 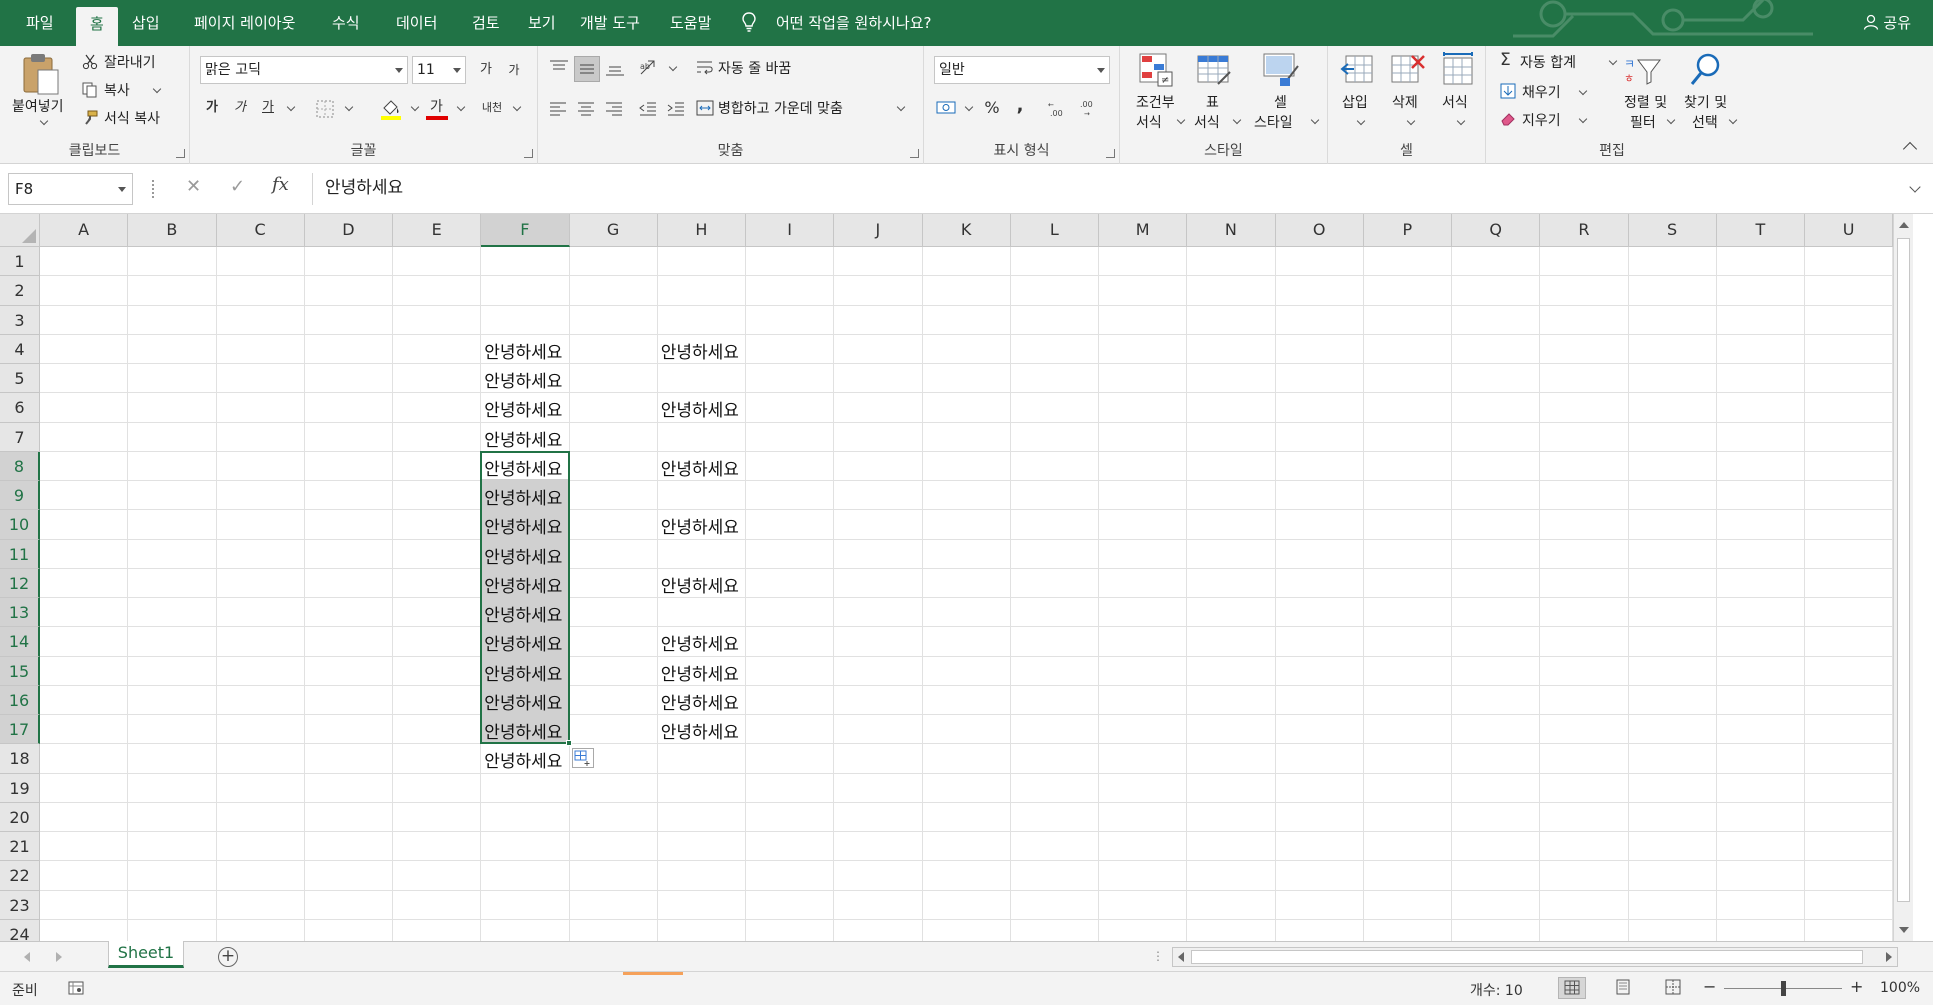 What do you see at coordinates (614, 109) in the screenshot?
I see `align-right-icon` at bounding box center [614, 109].